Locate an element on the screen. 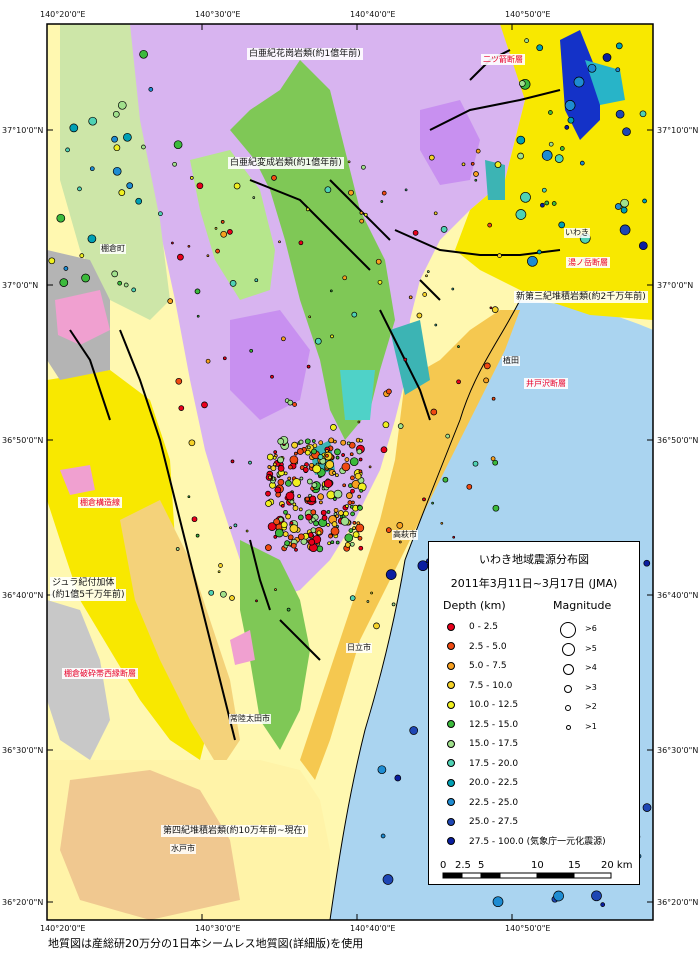 The width and height of the screenshot is (700, 965). scale-label-0: 0 is located at coordinates (443, 865).